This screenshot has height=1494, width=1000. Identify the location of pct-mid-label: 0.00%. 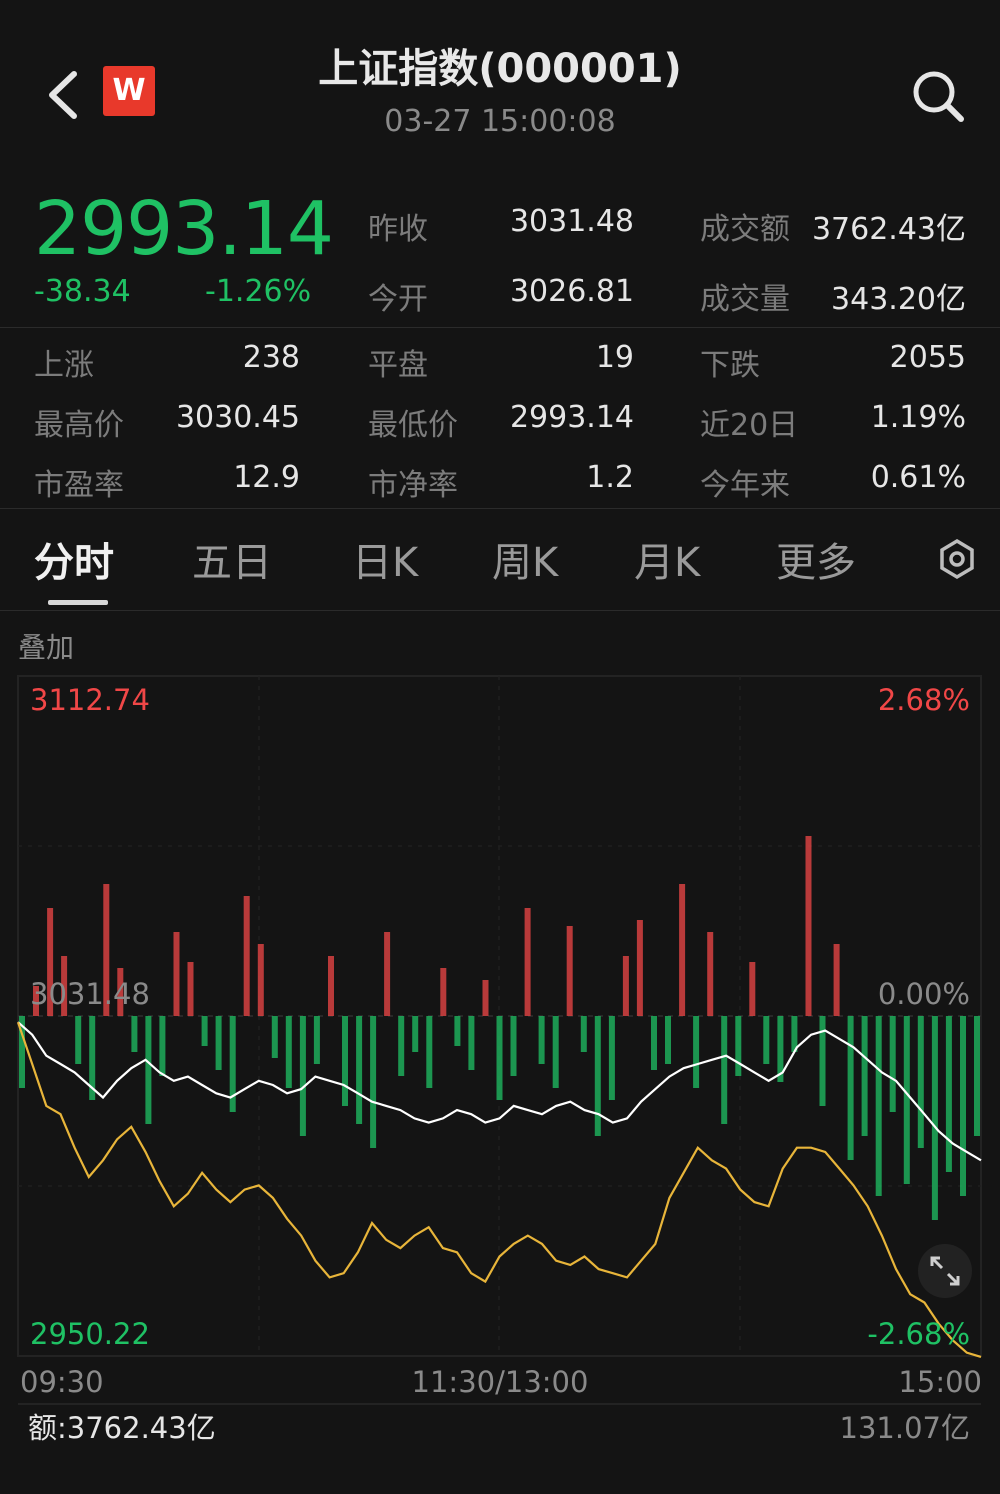
(924, 994).